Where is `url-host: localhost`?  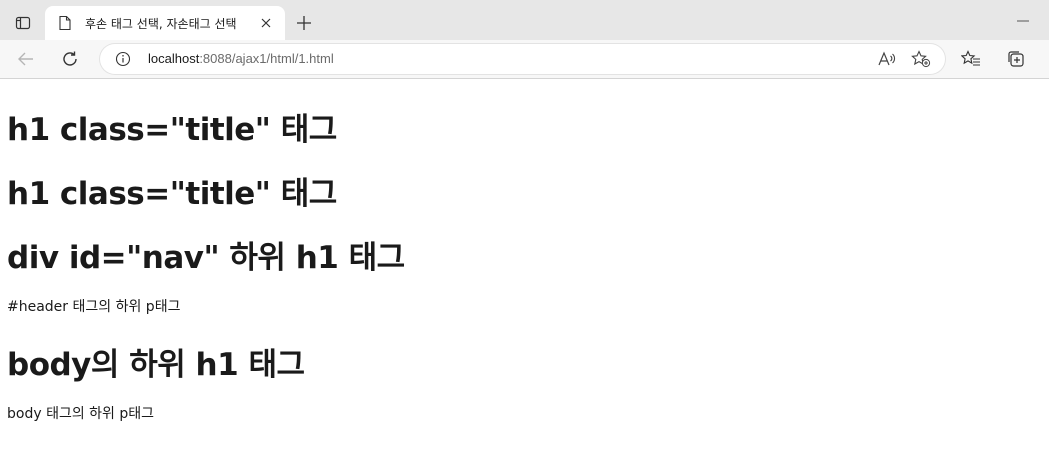
url-host: localhost is located at coordinates (174, 58).